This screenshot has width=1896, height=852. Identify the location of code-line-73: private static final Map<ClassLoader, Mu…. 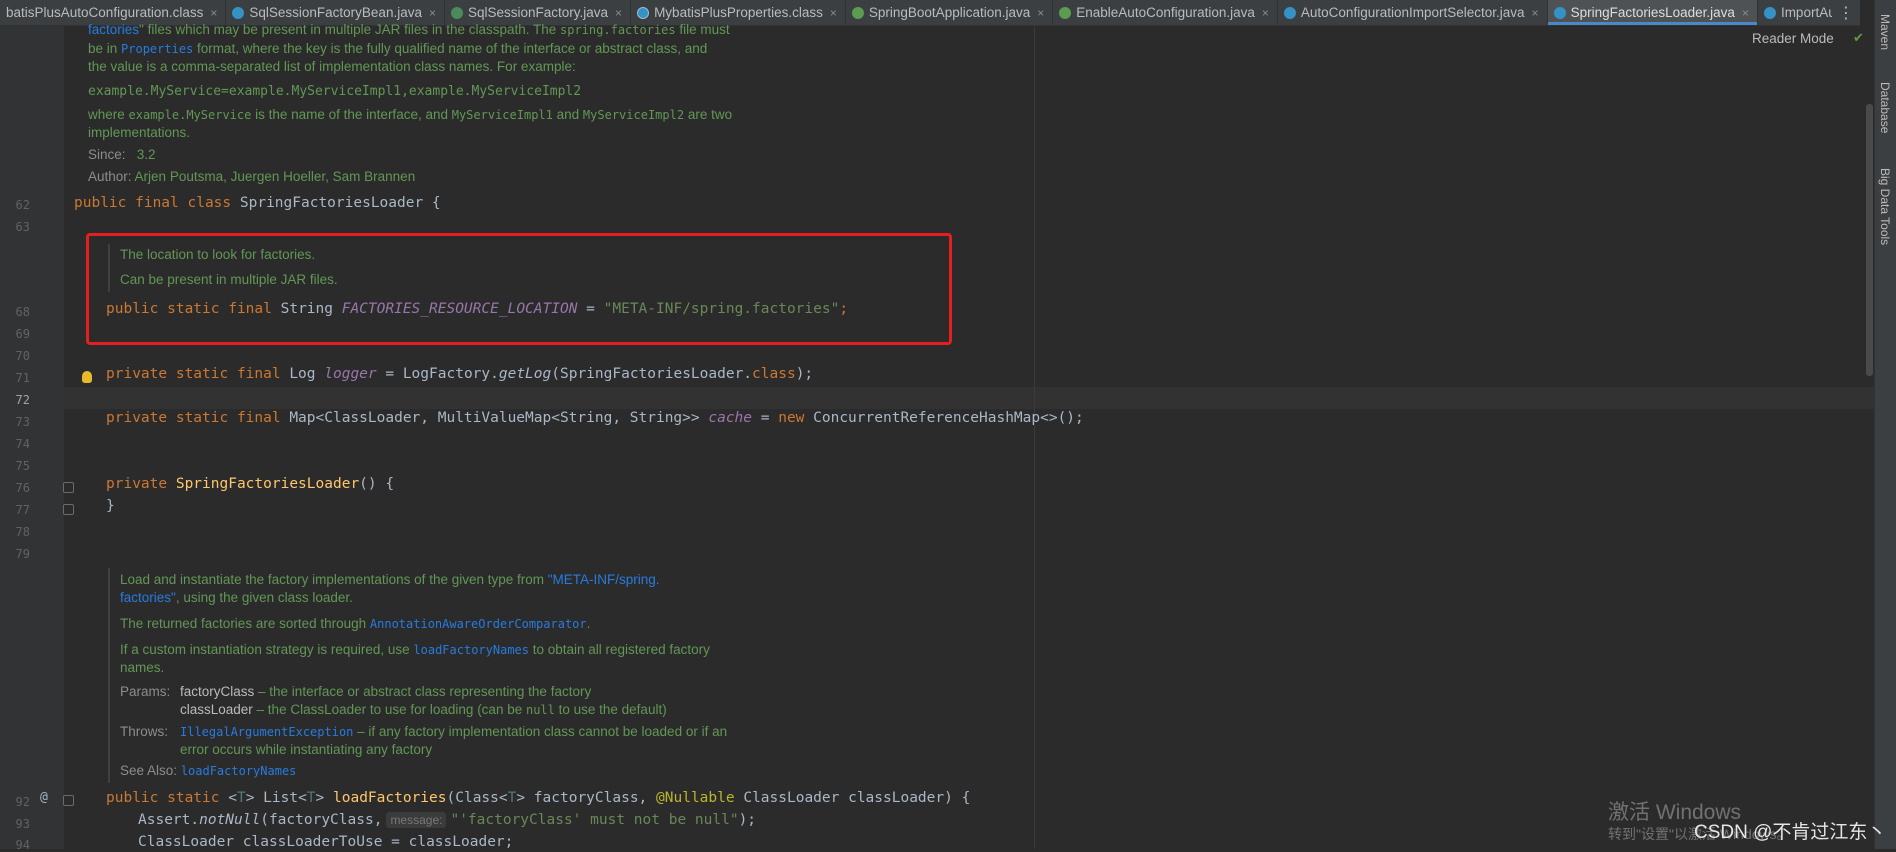
(595, 418).